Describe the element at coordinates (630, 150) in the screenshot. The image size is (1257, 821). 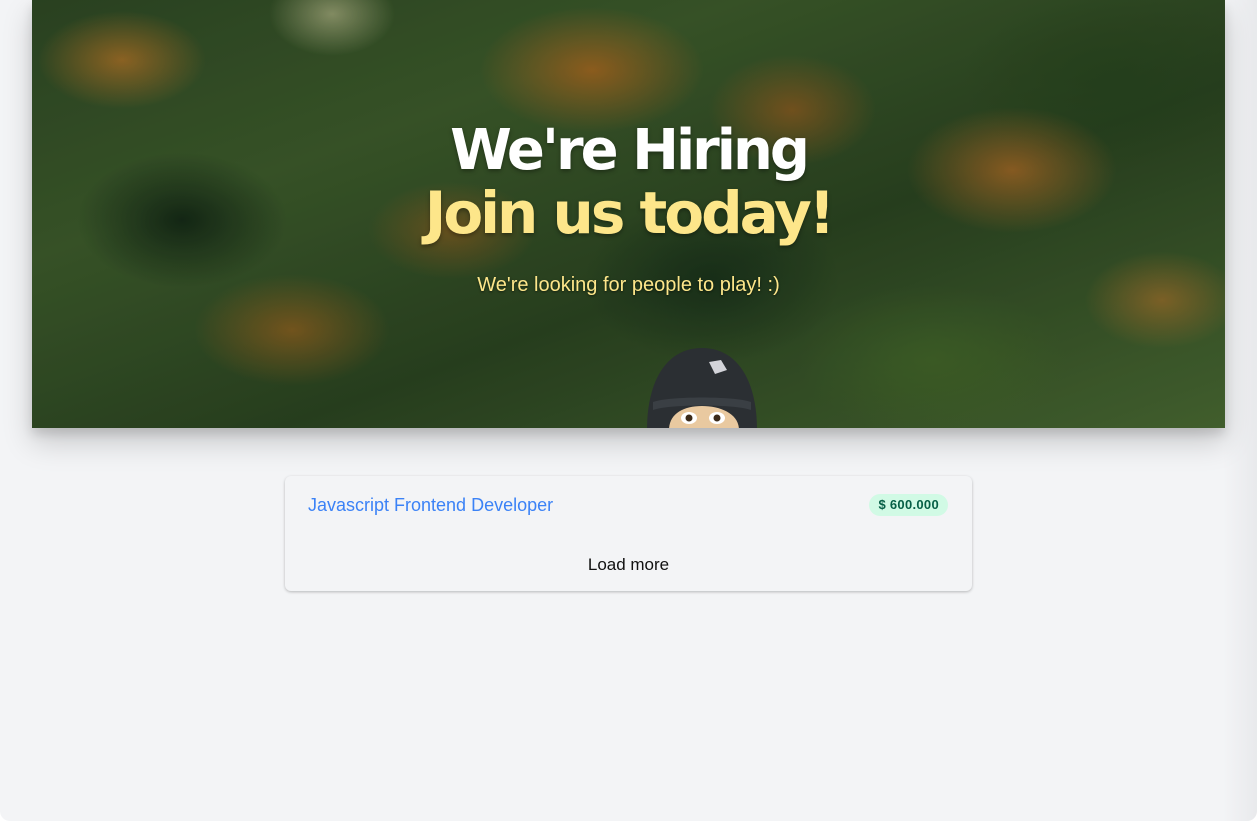
I see `hero-title: We're Hiring` at that location.